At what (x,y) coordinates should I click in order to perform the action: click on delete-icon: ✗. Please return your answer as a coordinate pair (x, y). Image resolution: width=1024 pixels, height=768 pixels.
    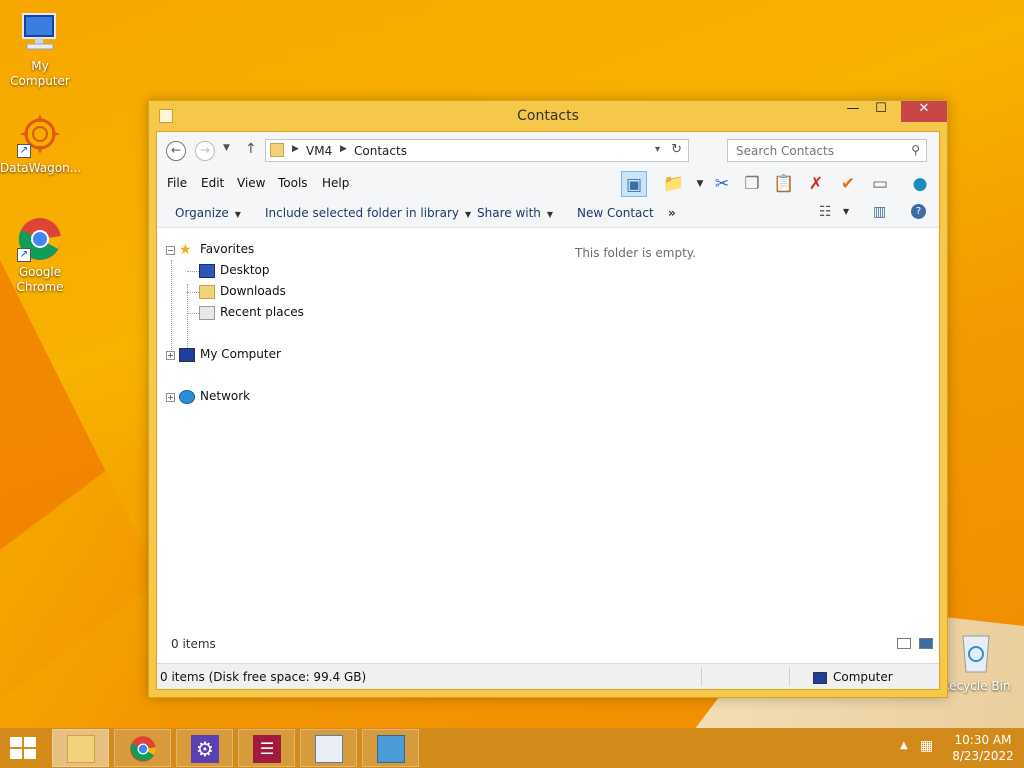
    Looking at the image, I should click on (816, 184).